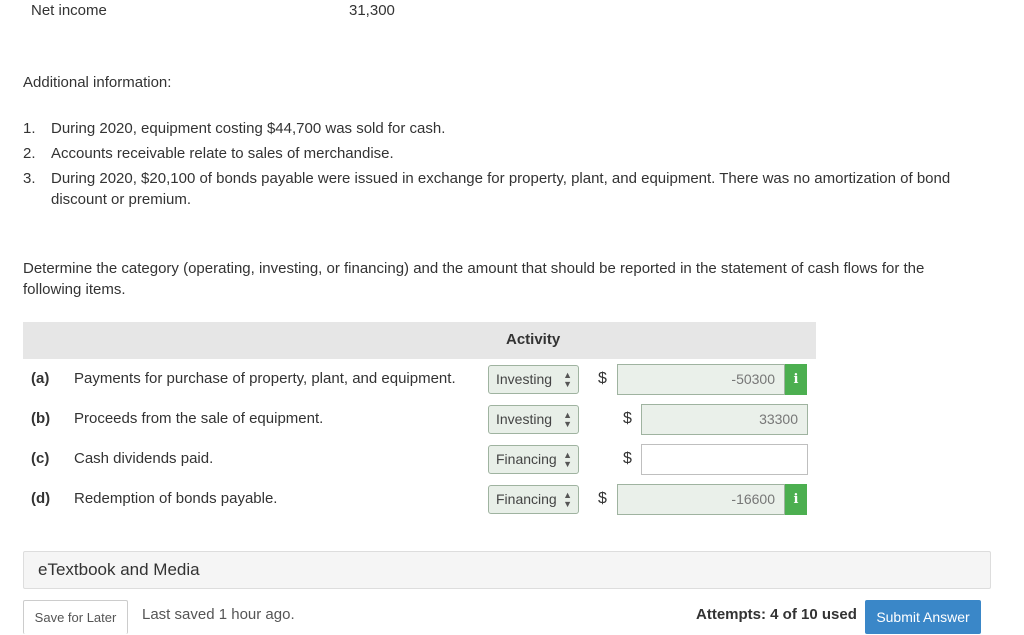  Describe the element at coordinates (41, 418) in the screenshot. I see `row-letter: (b)` at that location.